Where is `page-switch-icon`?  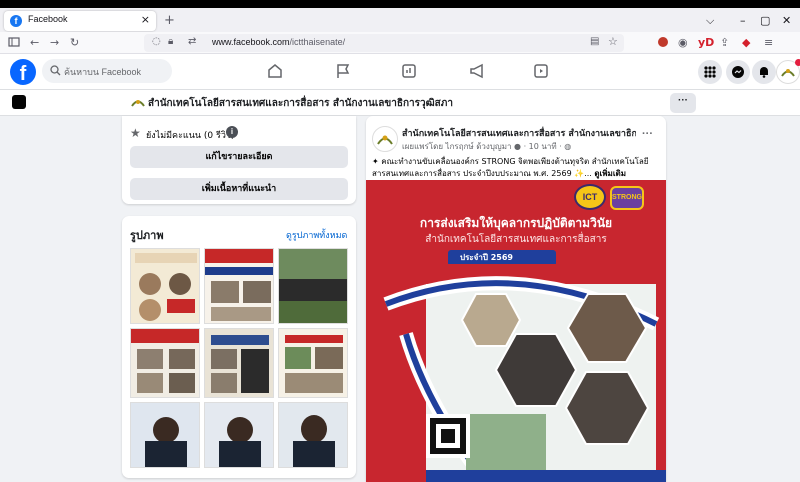
page-switch-icon is located at coordinates (19, 102).